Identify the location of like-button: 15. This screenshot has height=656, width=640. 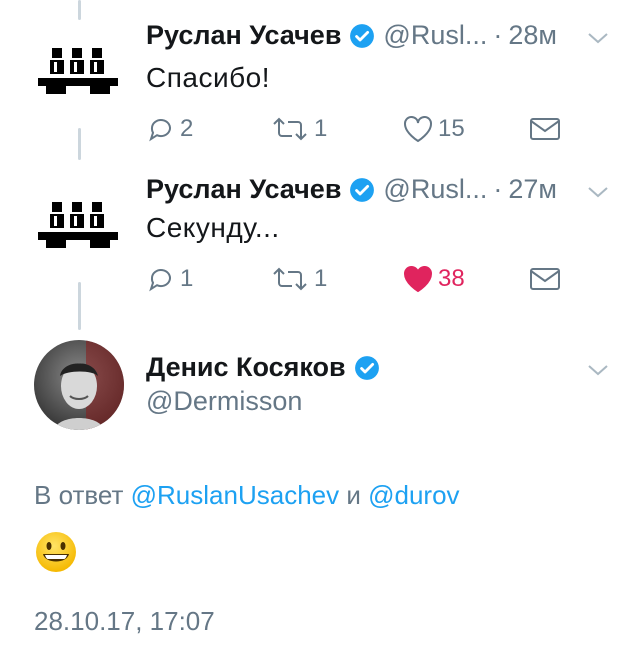
(433, 129).